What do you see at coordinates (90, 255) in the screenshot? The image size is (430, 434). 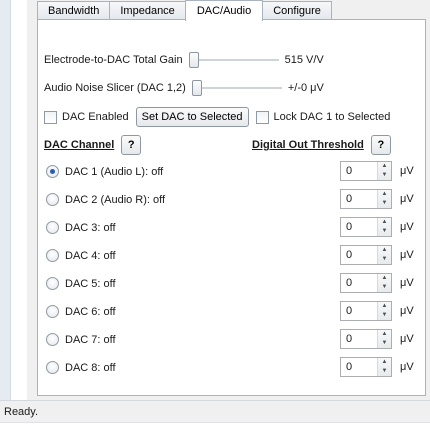 I see `channel-label: DAC 4: off` at bounding box center [90, 255].